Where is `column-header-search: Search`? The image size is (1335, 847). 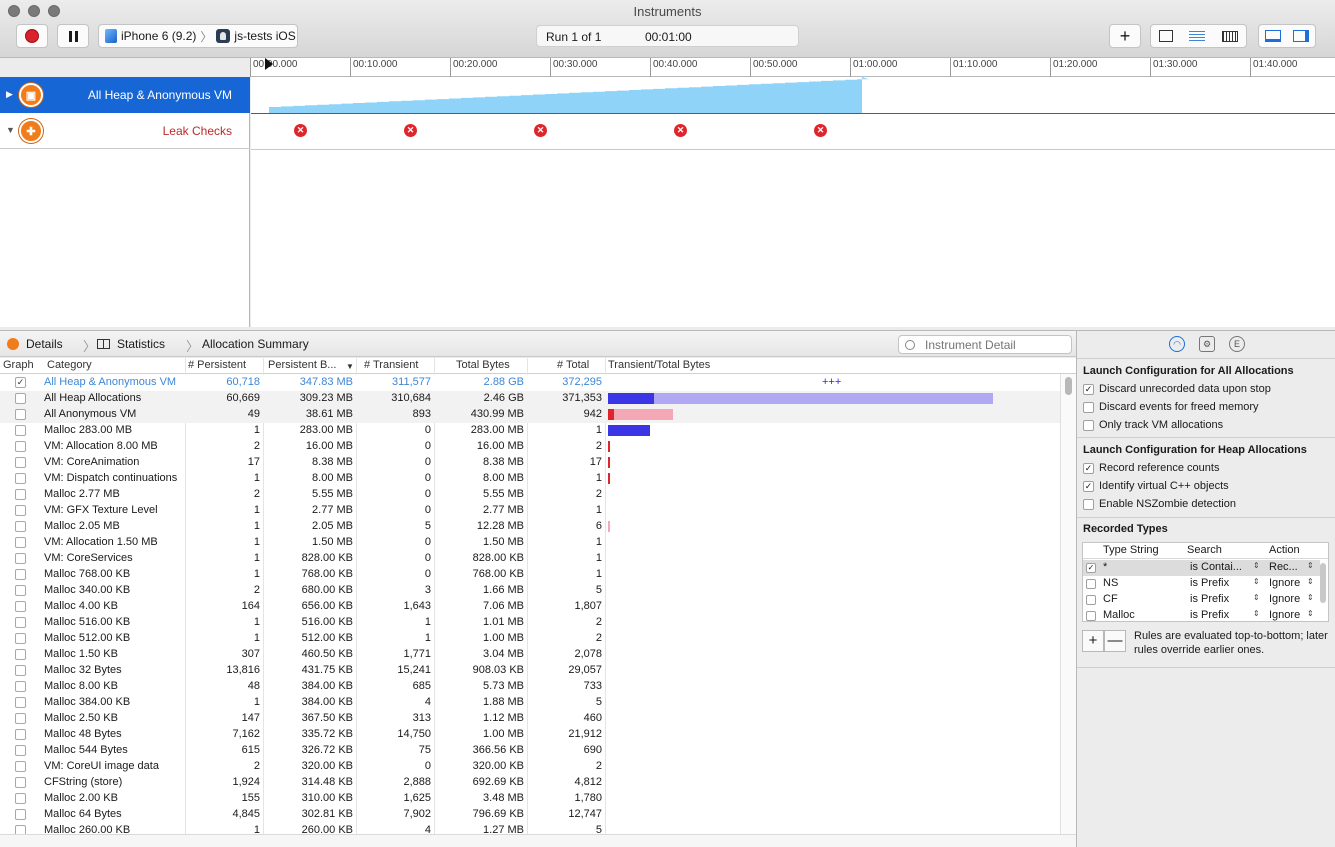
column-header-search: Search is located at coordinates (1204, 550).